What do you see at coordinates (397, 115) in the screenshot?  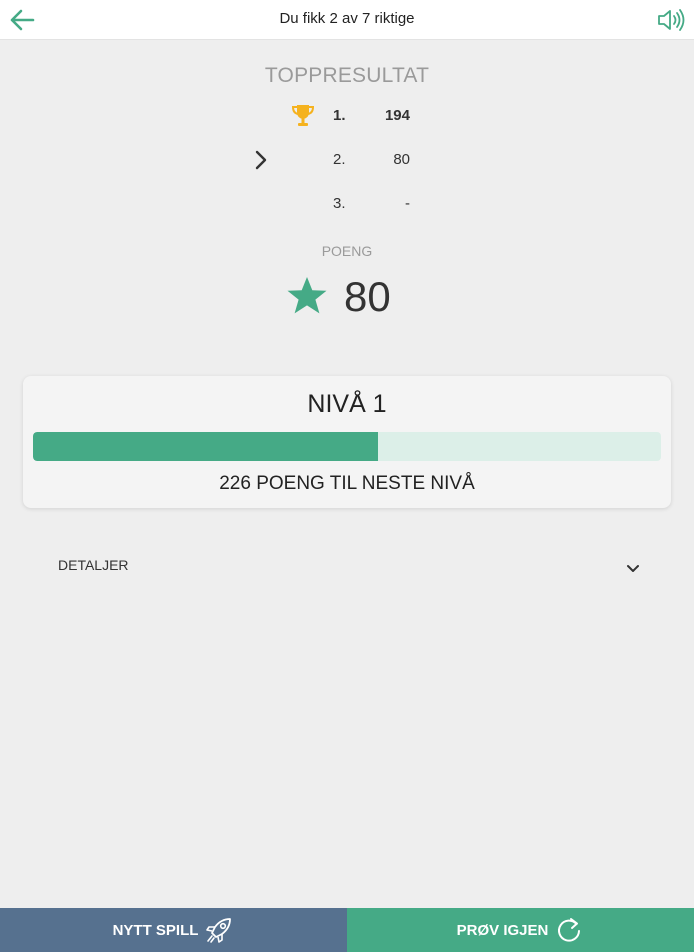 I see `rank-score: 194` at bounding box center [397, 115].